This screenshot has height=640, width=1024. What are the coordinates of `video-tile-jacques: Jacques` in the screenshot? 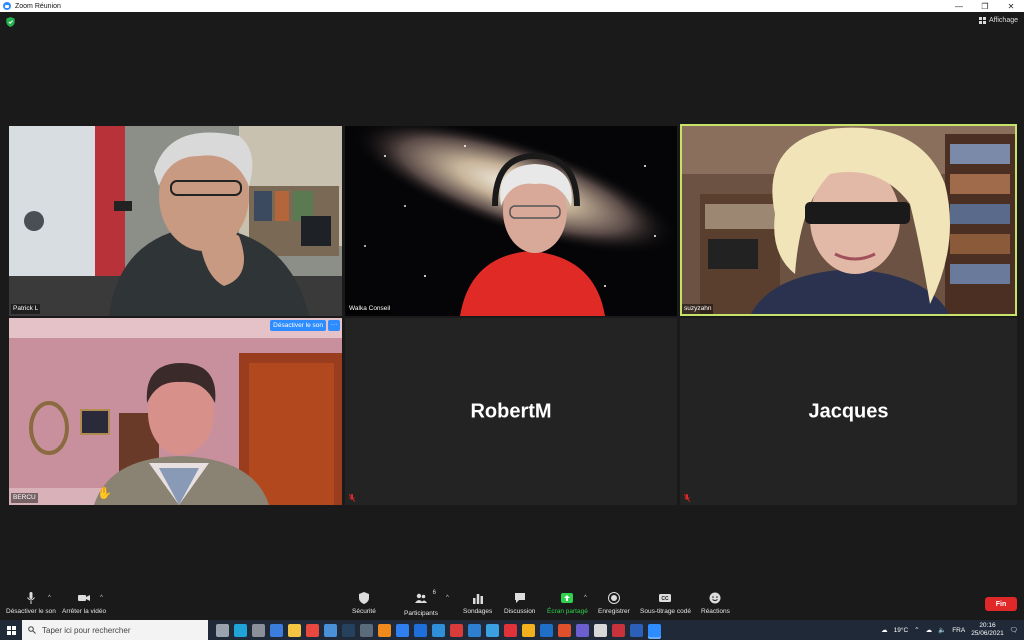 It's located at (848, 411).